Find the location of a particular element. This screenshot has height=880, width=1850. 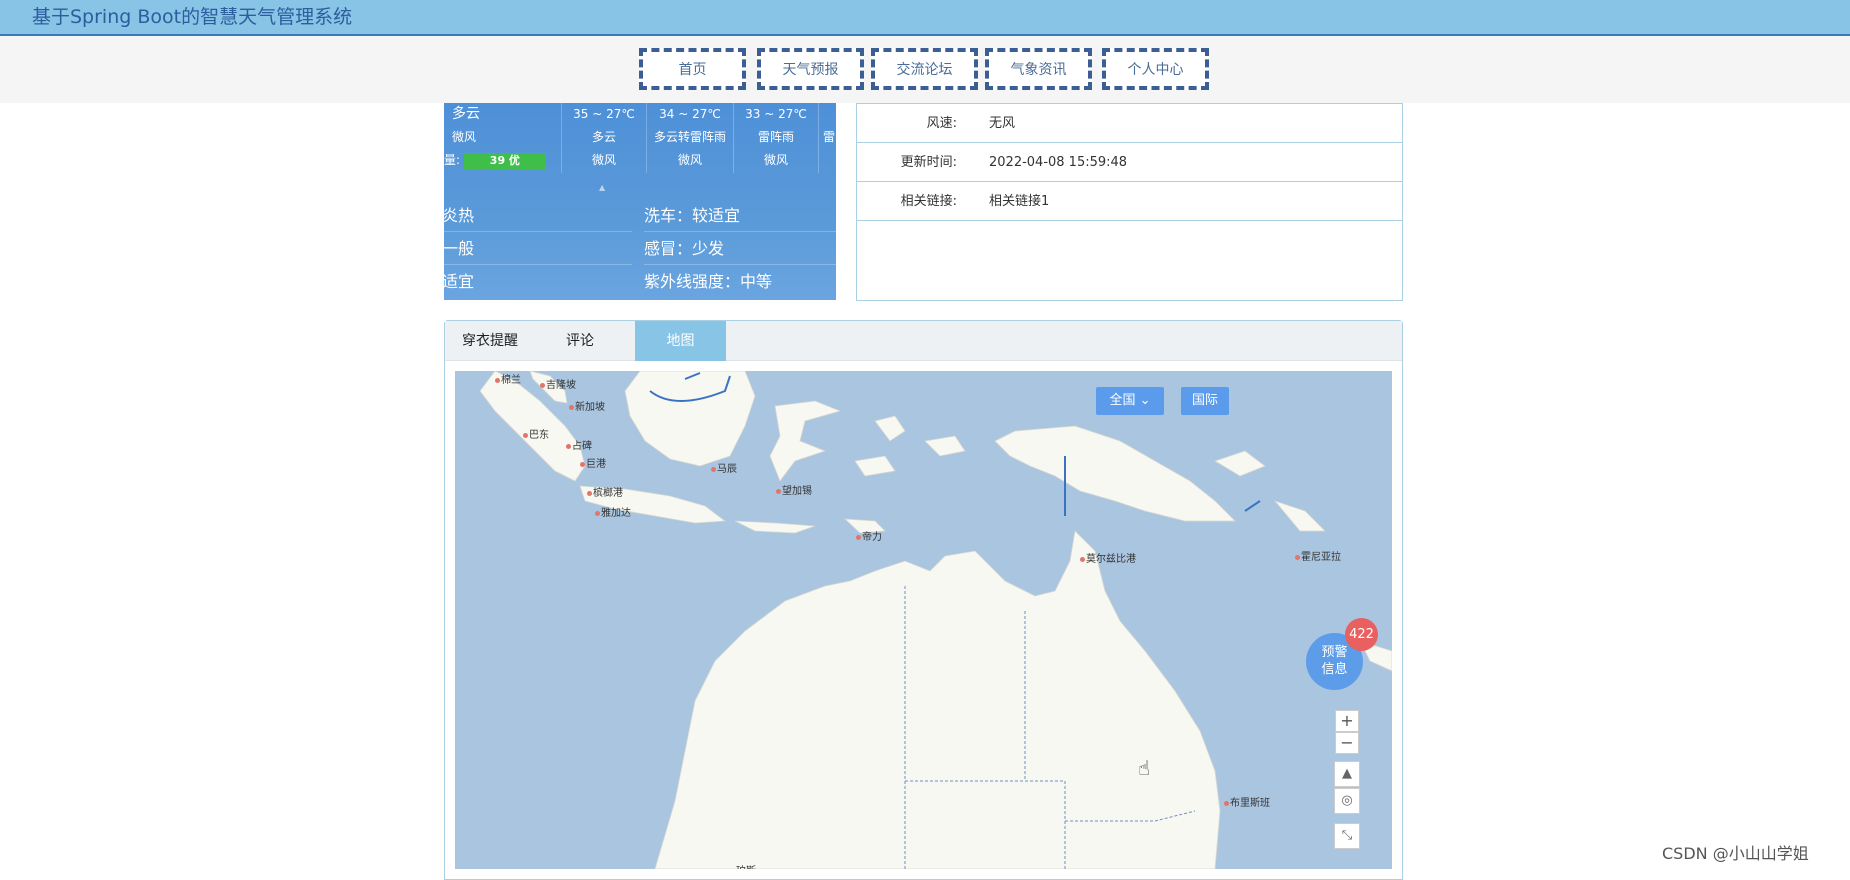

china-map-icon: ▲ is located at coordinates (1347, 774).